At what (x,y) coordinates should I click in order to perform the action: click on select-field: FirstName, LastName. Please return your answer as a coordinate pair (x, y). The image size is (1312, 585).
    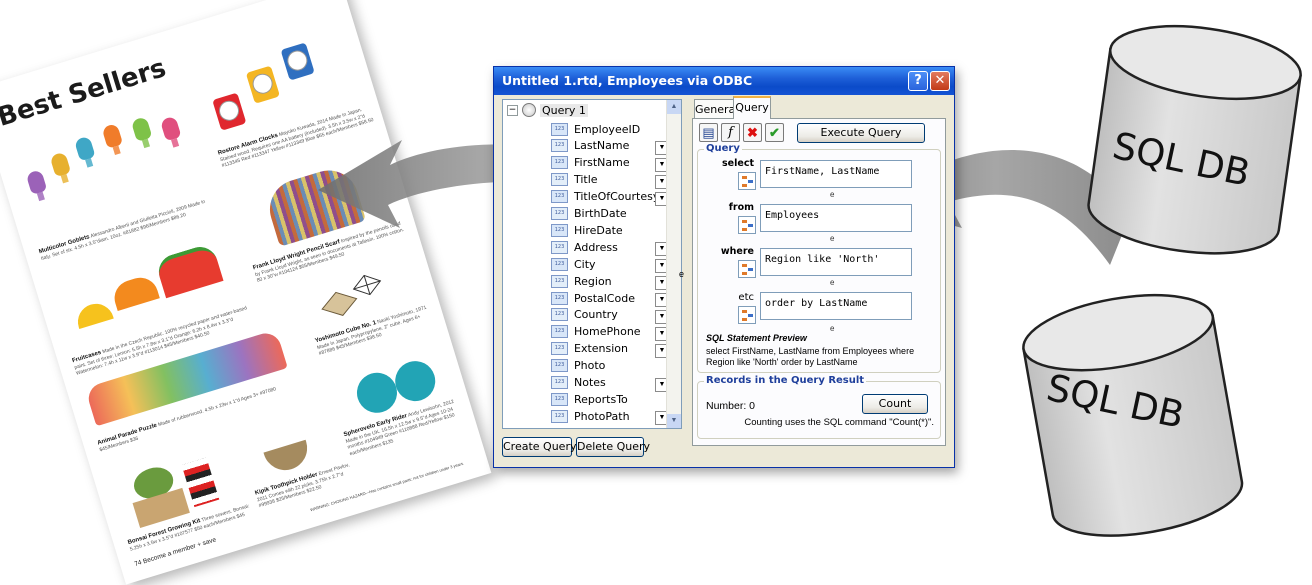
    Looking at the image, I should click on (836, 174).